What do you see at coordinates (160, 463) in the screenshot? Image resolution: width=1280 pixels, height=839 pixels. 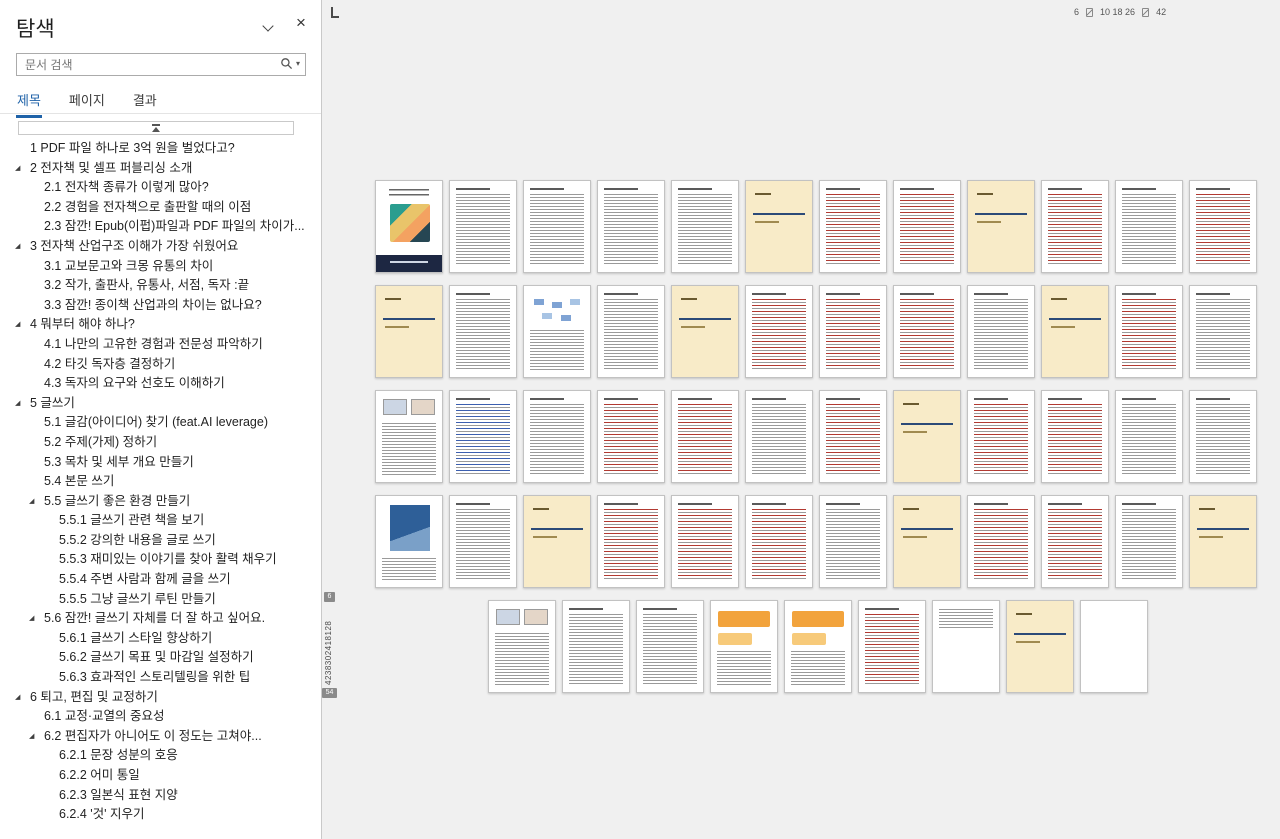 I see `outline-item: 5.3 목차 및 세부 개요 만들기` at bounding box center [160, 463].